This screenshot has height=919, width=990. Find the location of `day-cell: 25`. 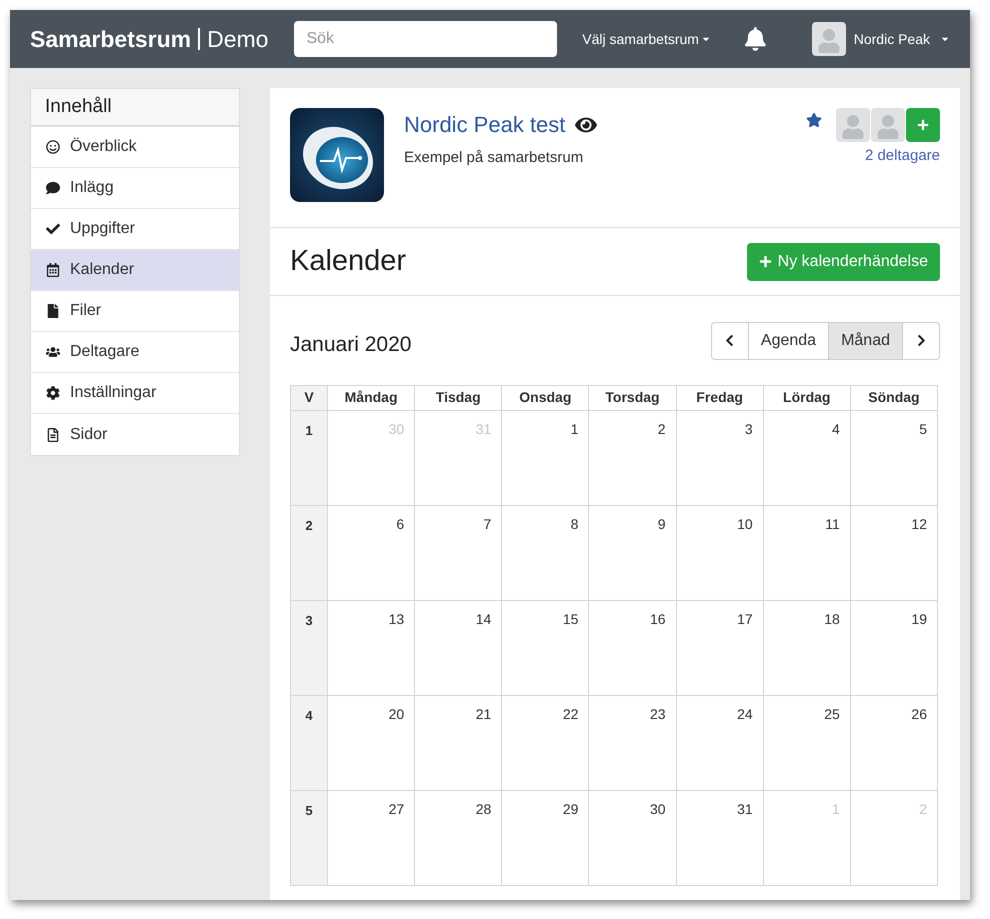

day-cell: 25 is located at coordinates (806, 742).